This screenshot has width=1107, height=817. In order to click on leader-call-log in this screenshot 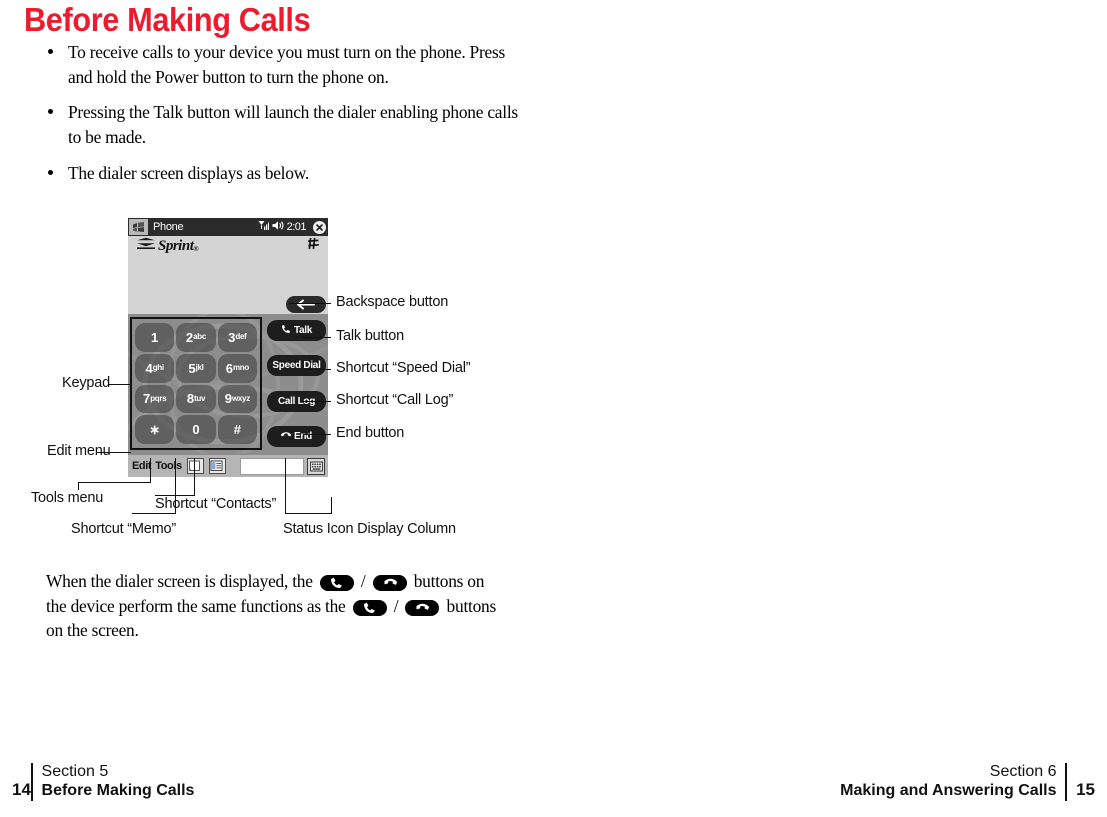, I will do `click(317, 402)`.